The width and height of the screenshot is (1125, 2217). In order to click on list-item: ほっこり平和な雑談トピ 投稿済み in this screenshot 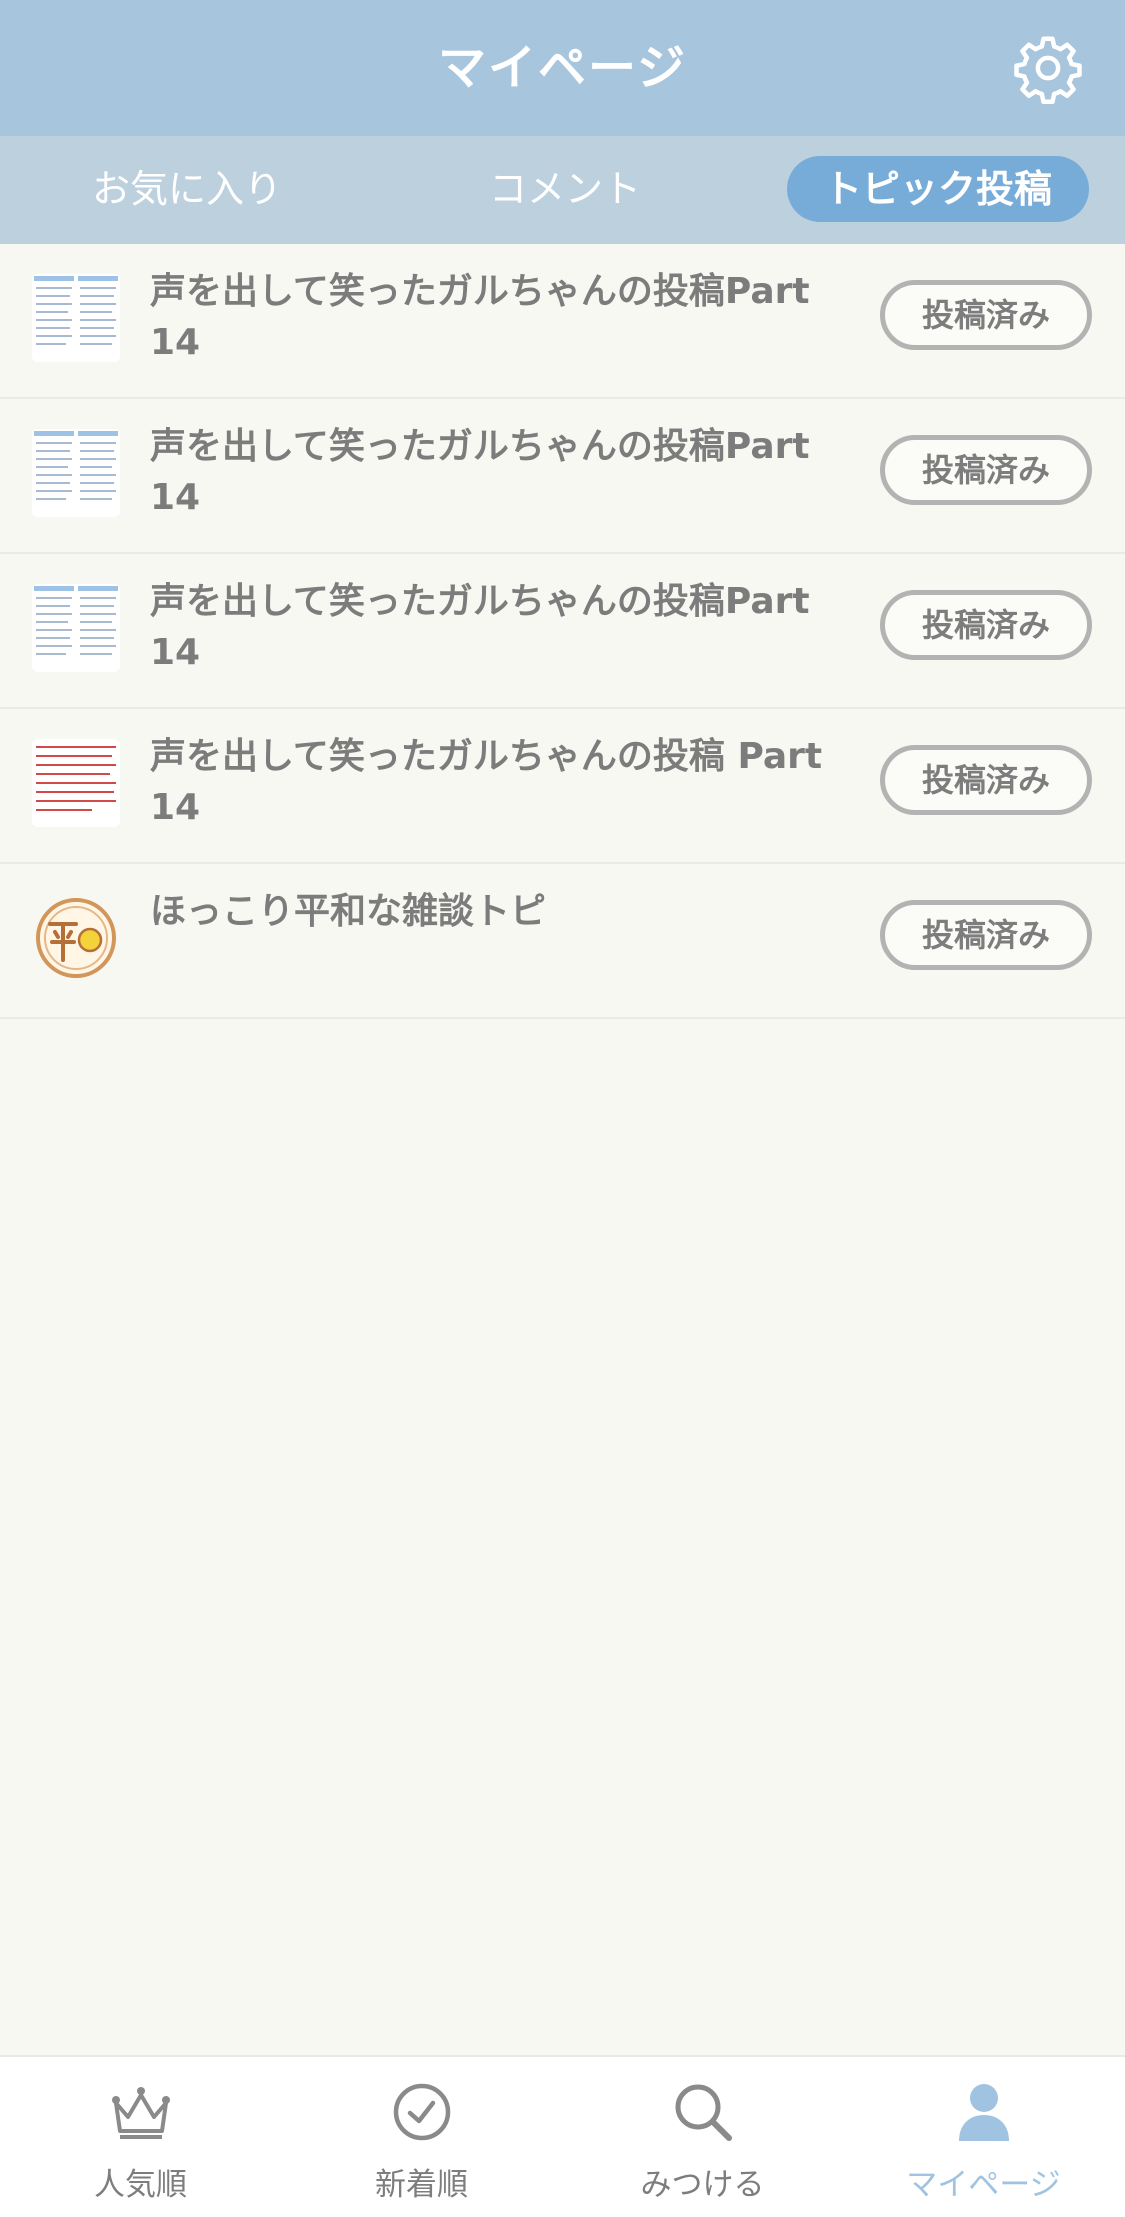, I will do `click(562, 941)`.